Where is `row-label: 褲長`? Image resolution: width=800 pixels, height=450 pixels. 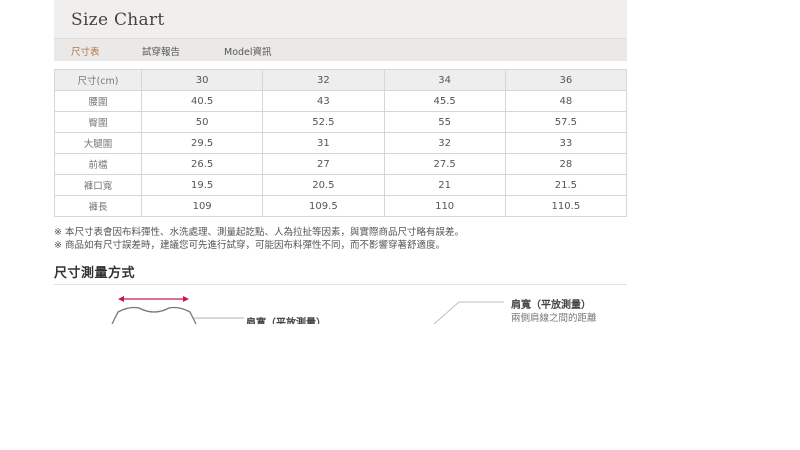
row-label: 褲長 is located at coordinates (98, 206).